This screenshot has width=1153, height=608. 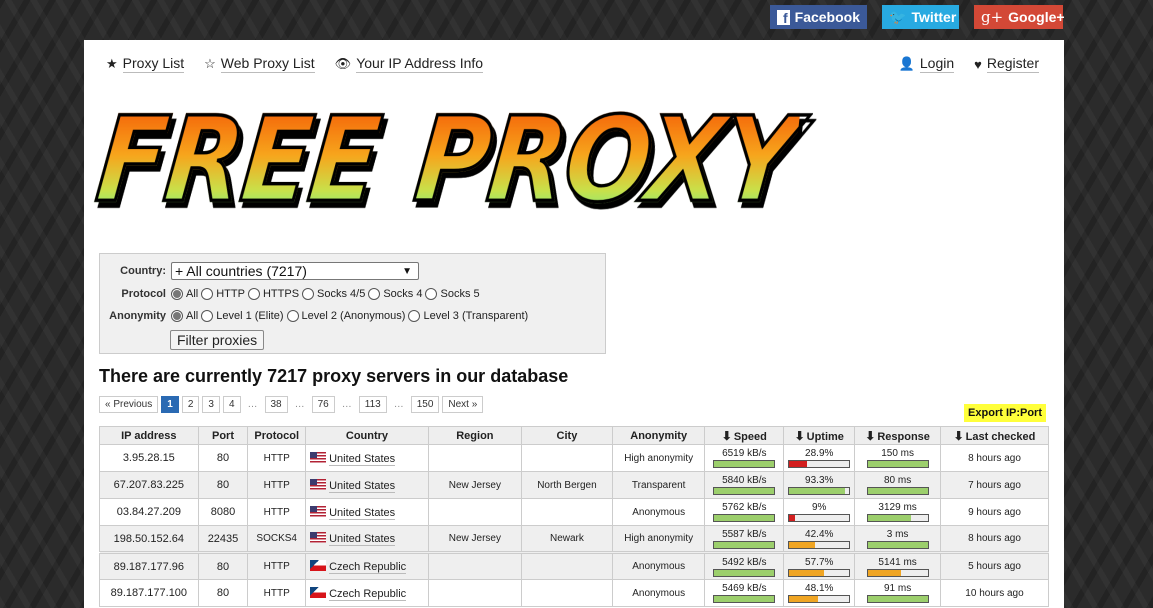 I want to click on cell-checked: 10 hours ago, so click(x=994, y=593).